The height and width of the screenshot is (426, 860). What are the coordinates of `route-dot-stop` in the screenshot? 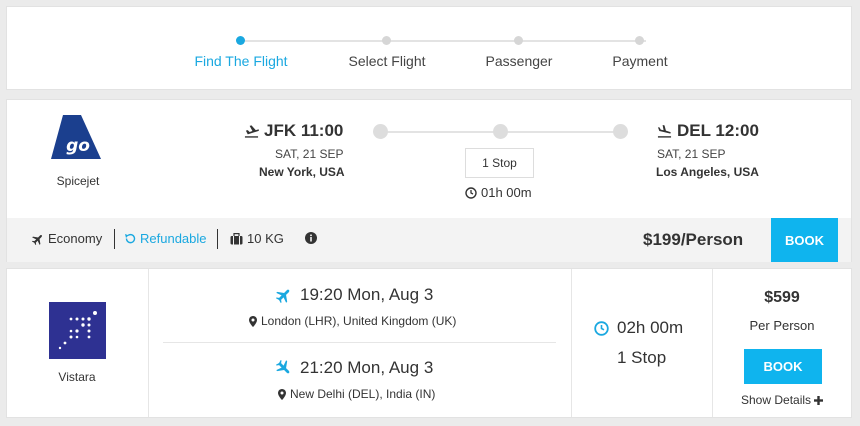 It's located at (500, 131).